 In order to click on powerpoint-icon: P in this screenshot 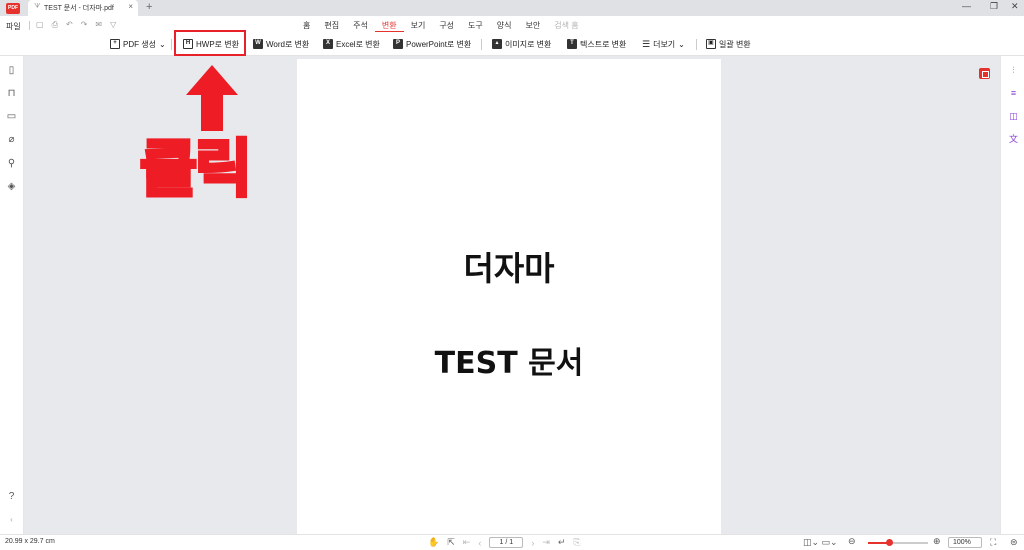, I will do `click(398, 44)`.